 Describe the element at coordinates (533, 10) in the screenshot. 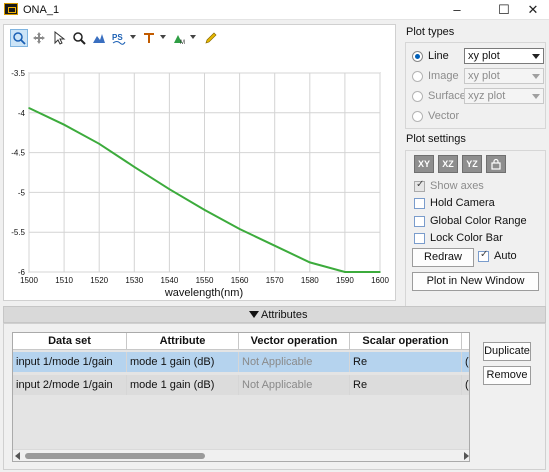

I see `close-button: ✕` at that location.